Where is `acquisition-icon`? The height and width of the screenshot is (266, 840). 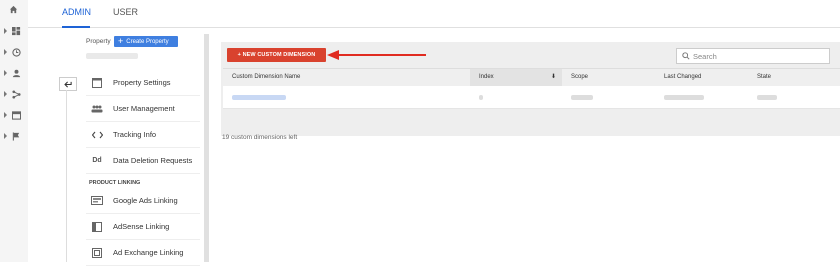 acquisition-icon is located at coordinates (14, 95).